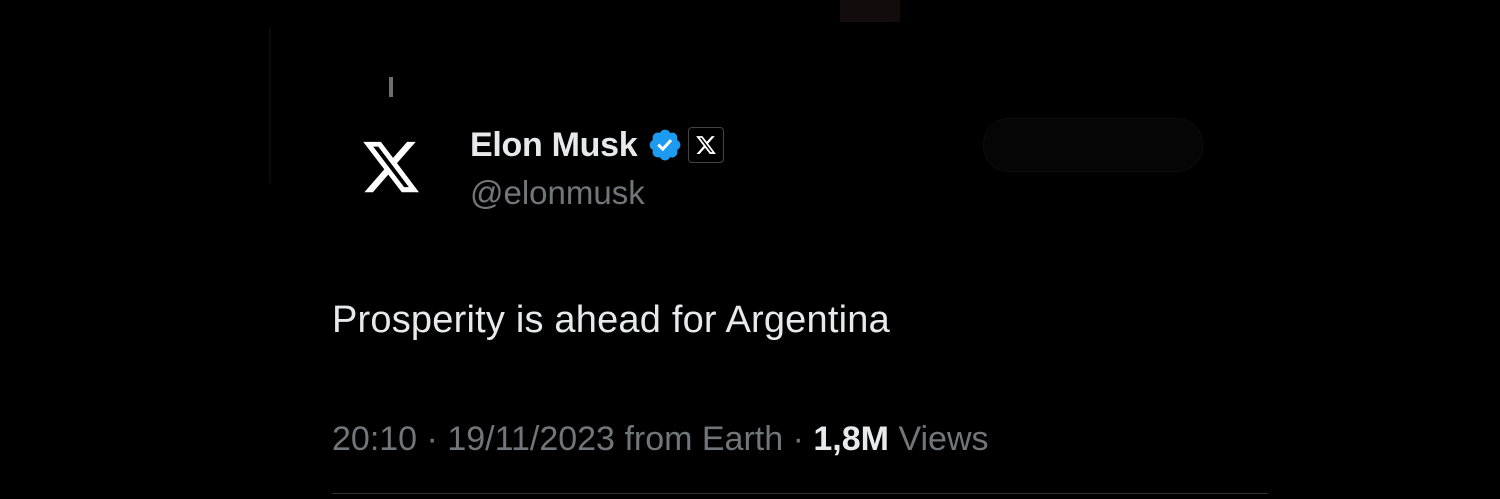 Image resolution: width=1500 pixels, height=499 pixels. I want to click on tweet-date: 19/11/2023, so click(531, 439).